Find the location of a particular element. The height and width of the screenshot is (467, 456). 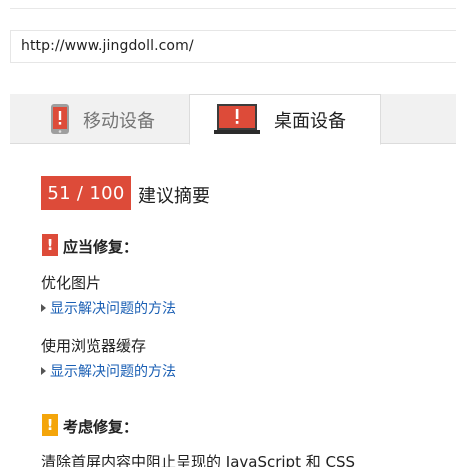

warning-red-icon: ! is located at coordinates (50, 245).